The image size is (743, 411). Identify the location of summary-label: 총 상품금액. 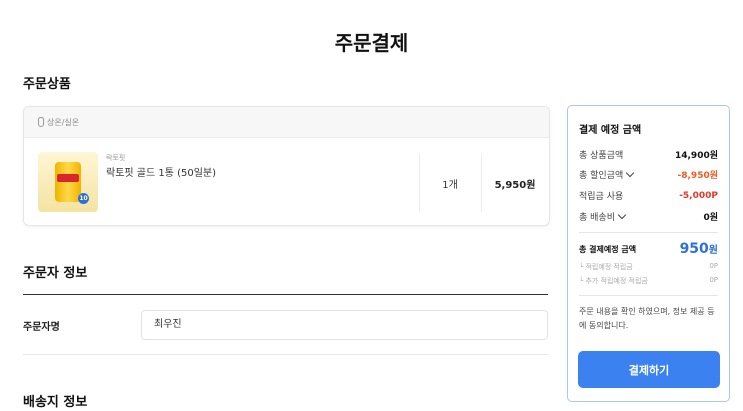
(601, 156).